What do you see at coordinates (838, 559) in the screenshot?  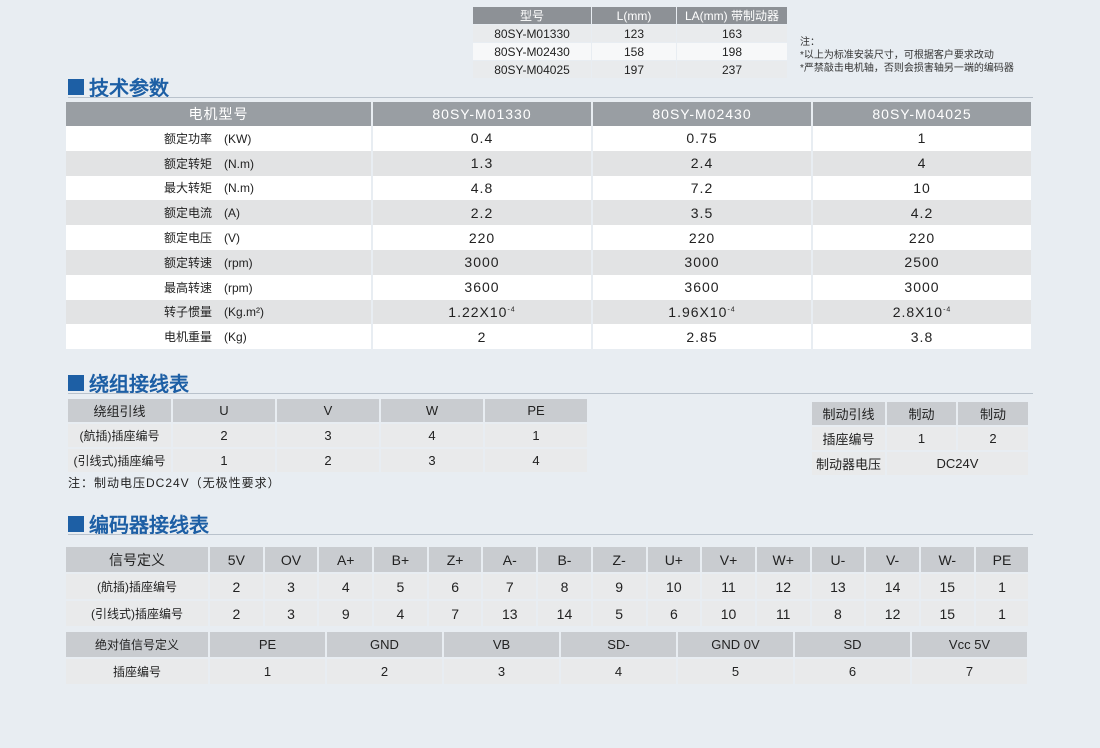 I see `col-header: U-` at bounding box center [838, 559].